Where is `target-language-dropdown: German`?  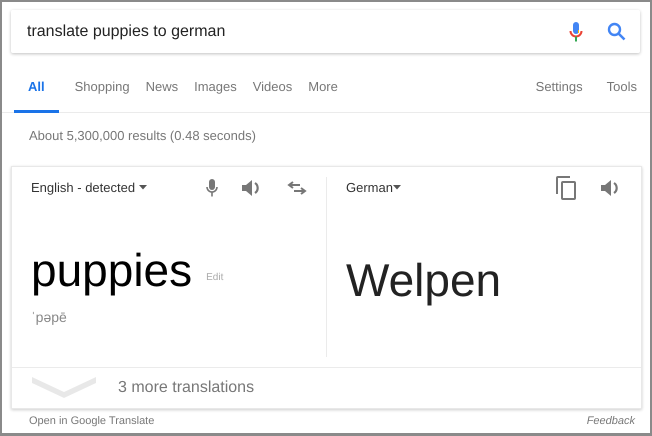 target-language-dropdown: German is located at coordinates (369, 188).